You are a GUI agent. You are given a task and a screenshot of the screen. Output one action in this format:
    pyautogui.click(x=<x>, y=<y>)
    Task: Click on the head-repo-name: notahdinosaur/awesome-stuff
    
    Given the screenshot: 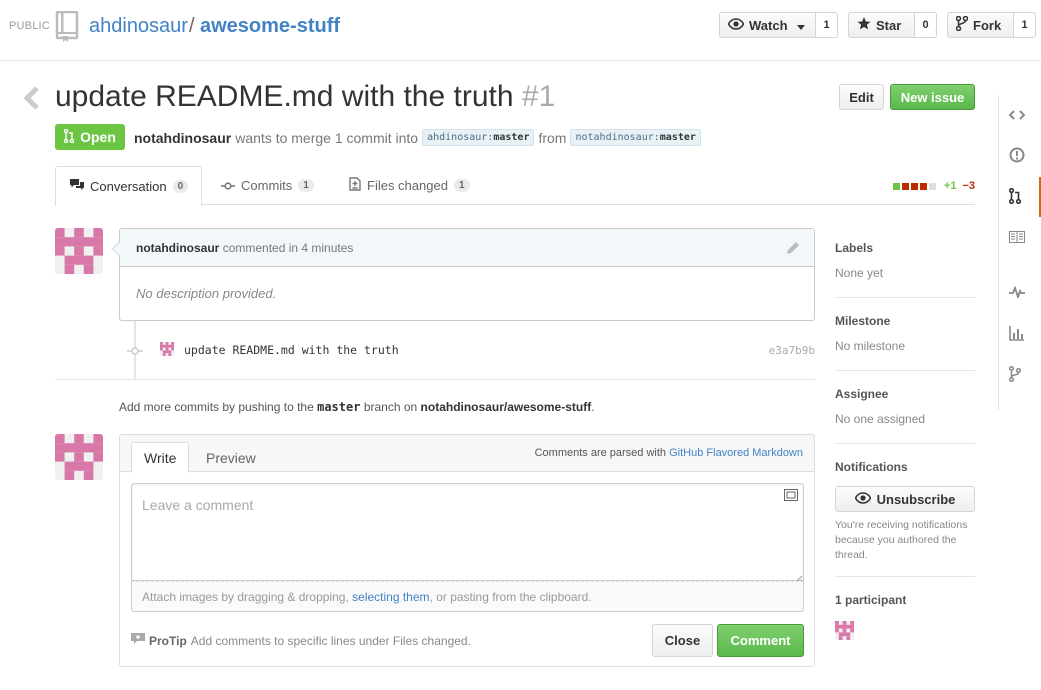 What is the action you would take?
    pyautogui.click(x=506, y=407)
    